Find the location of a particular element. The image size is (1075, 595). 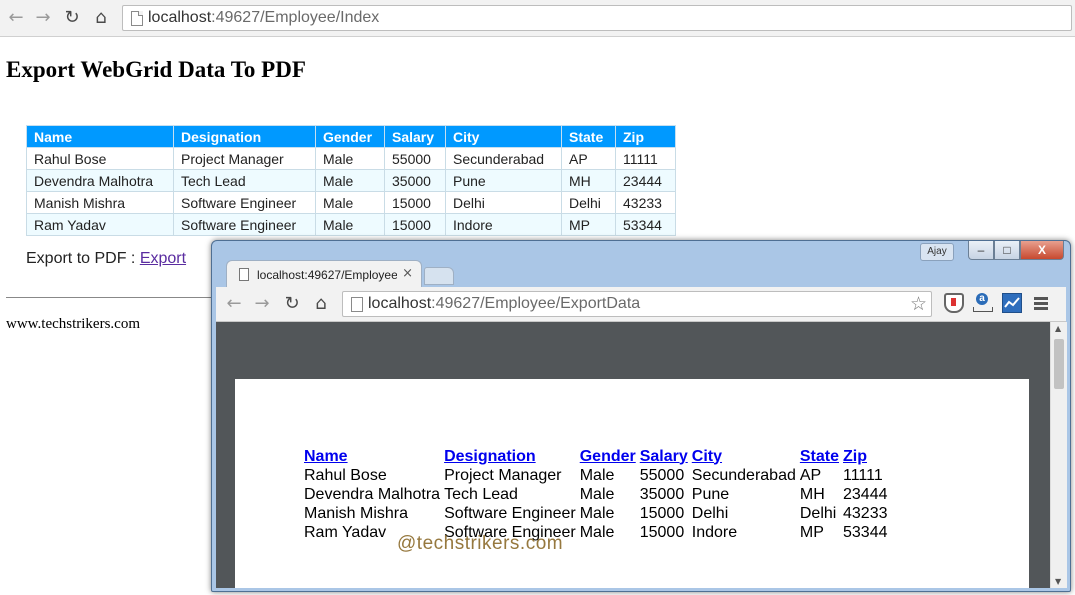

scrollbar-thumb is located at coordinates (1059, 364).